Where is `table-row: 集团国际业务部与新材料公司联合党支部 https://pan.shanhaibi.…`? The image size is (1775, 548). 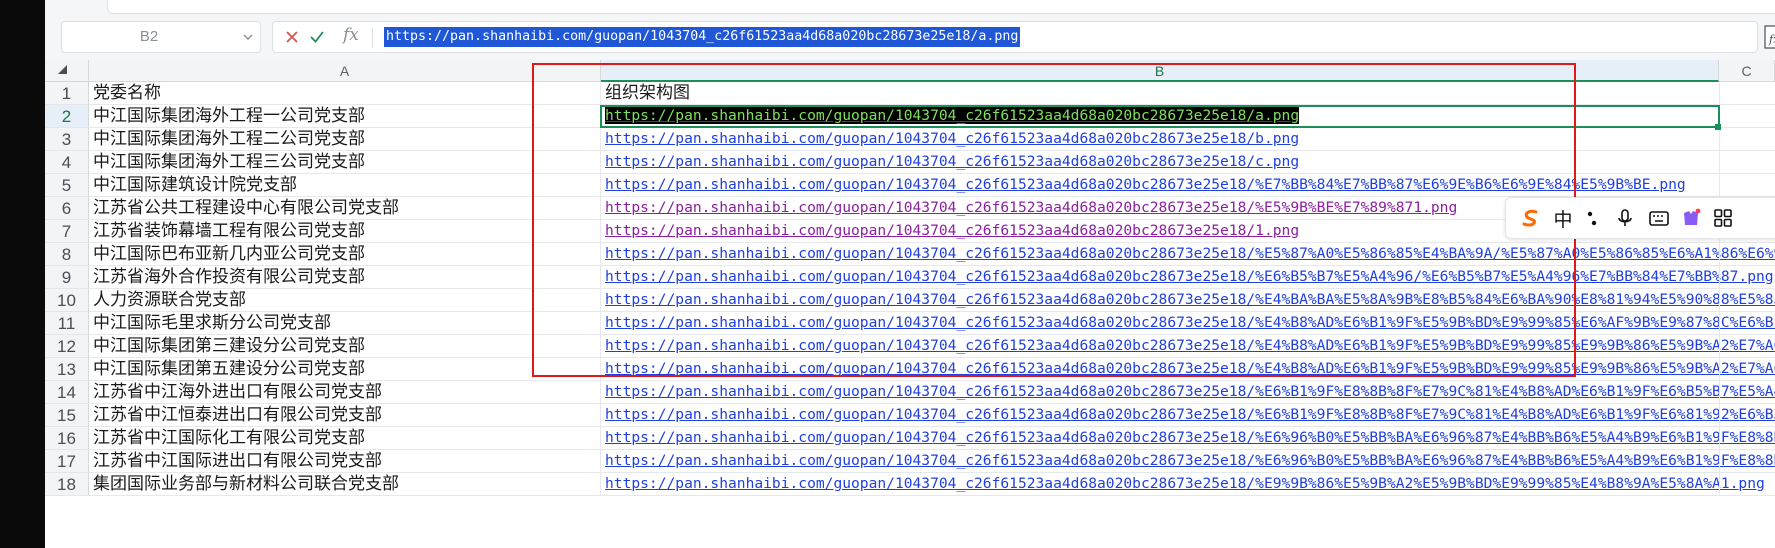 table-row: 集团国际业务部与新材料公司联合党支部 https://pan.shanhaibi.… is located at coordinates (932, 484).